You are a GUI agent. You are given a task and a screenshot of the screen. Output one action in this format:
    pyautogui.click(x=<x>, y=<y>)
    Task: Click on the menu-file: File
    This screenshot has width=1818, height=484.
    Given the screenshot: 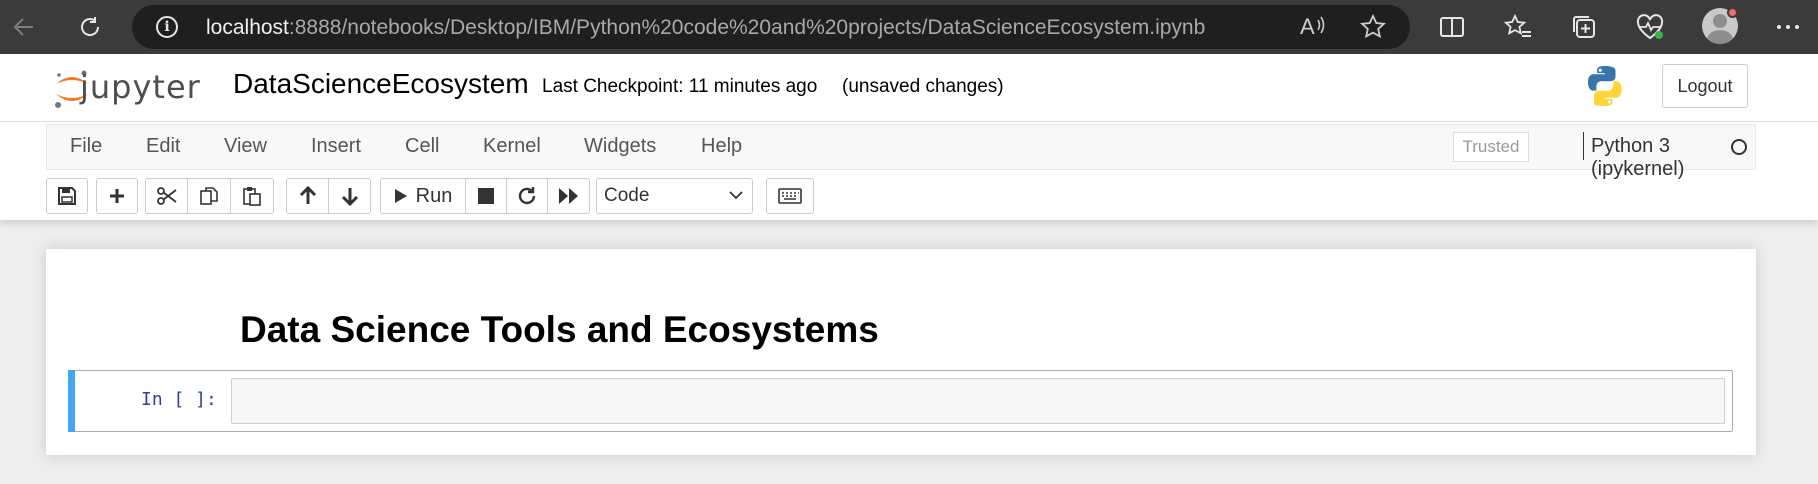 What is the action you would take?
    pyautogui.click(x=86, y=146)
    